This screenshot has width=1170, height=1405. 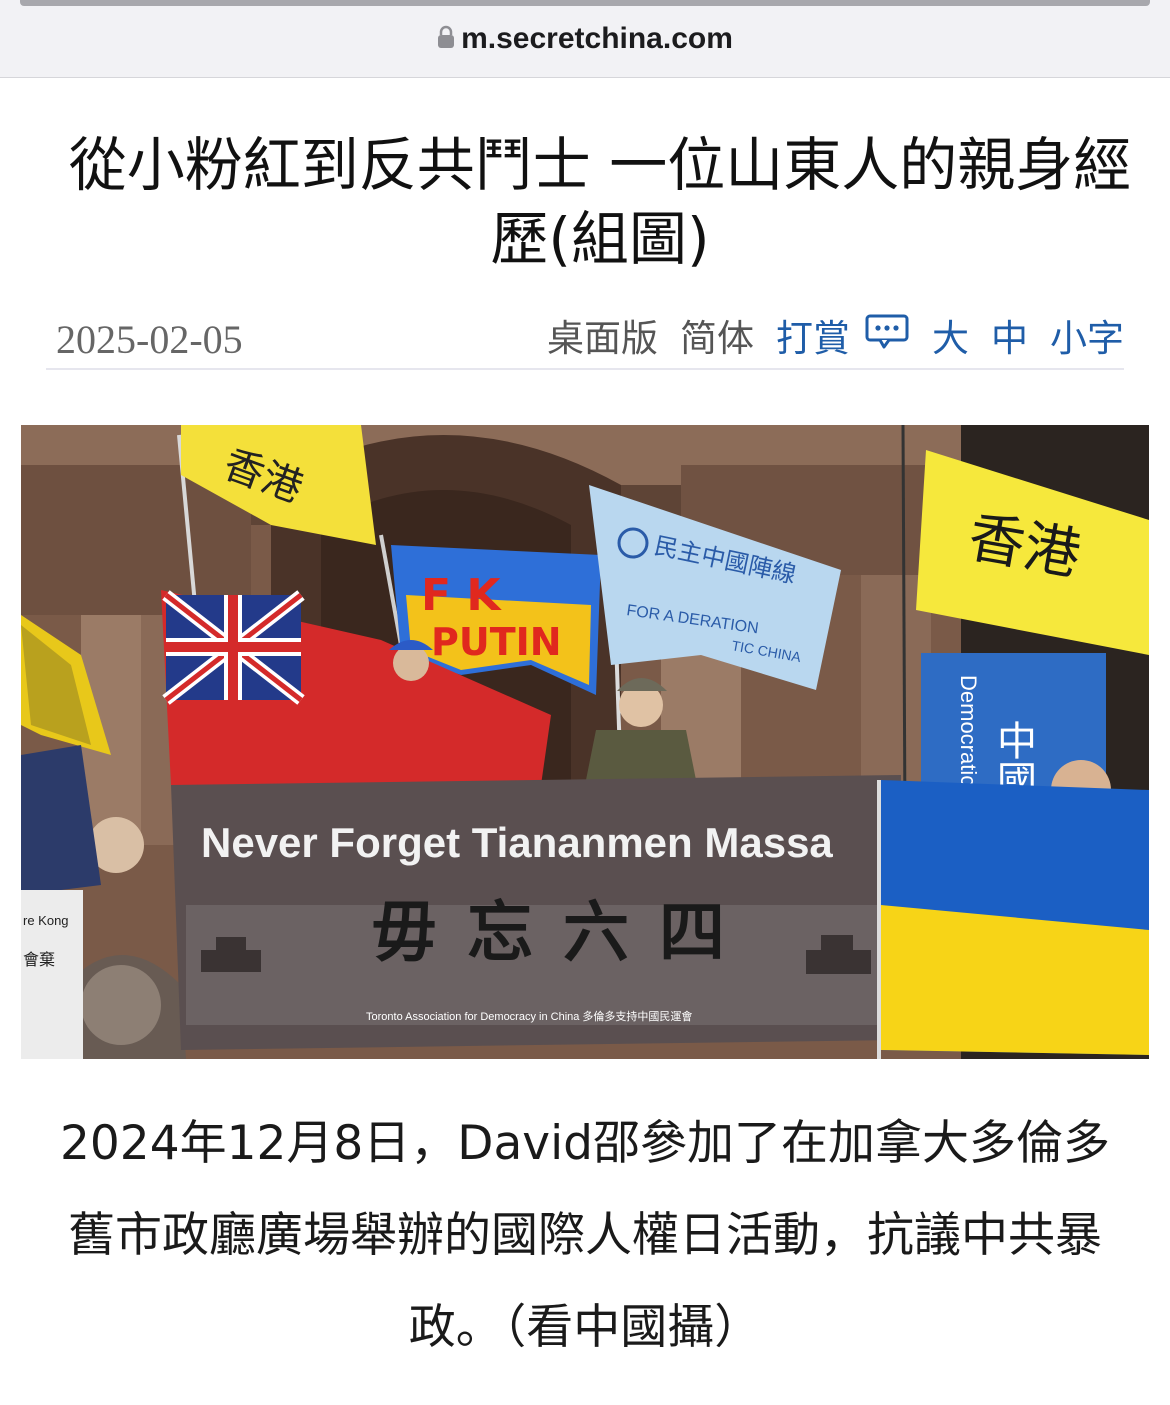 I want to click on blue-banner-en-text: Democratic, so click(x=968, y=730).